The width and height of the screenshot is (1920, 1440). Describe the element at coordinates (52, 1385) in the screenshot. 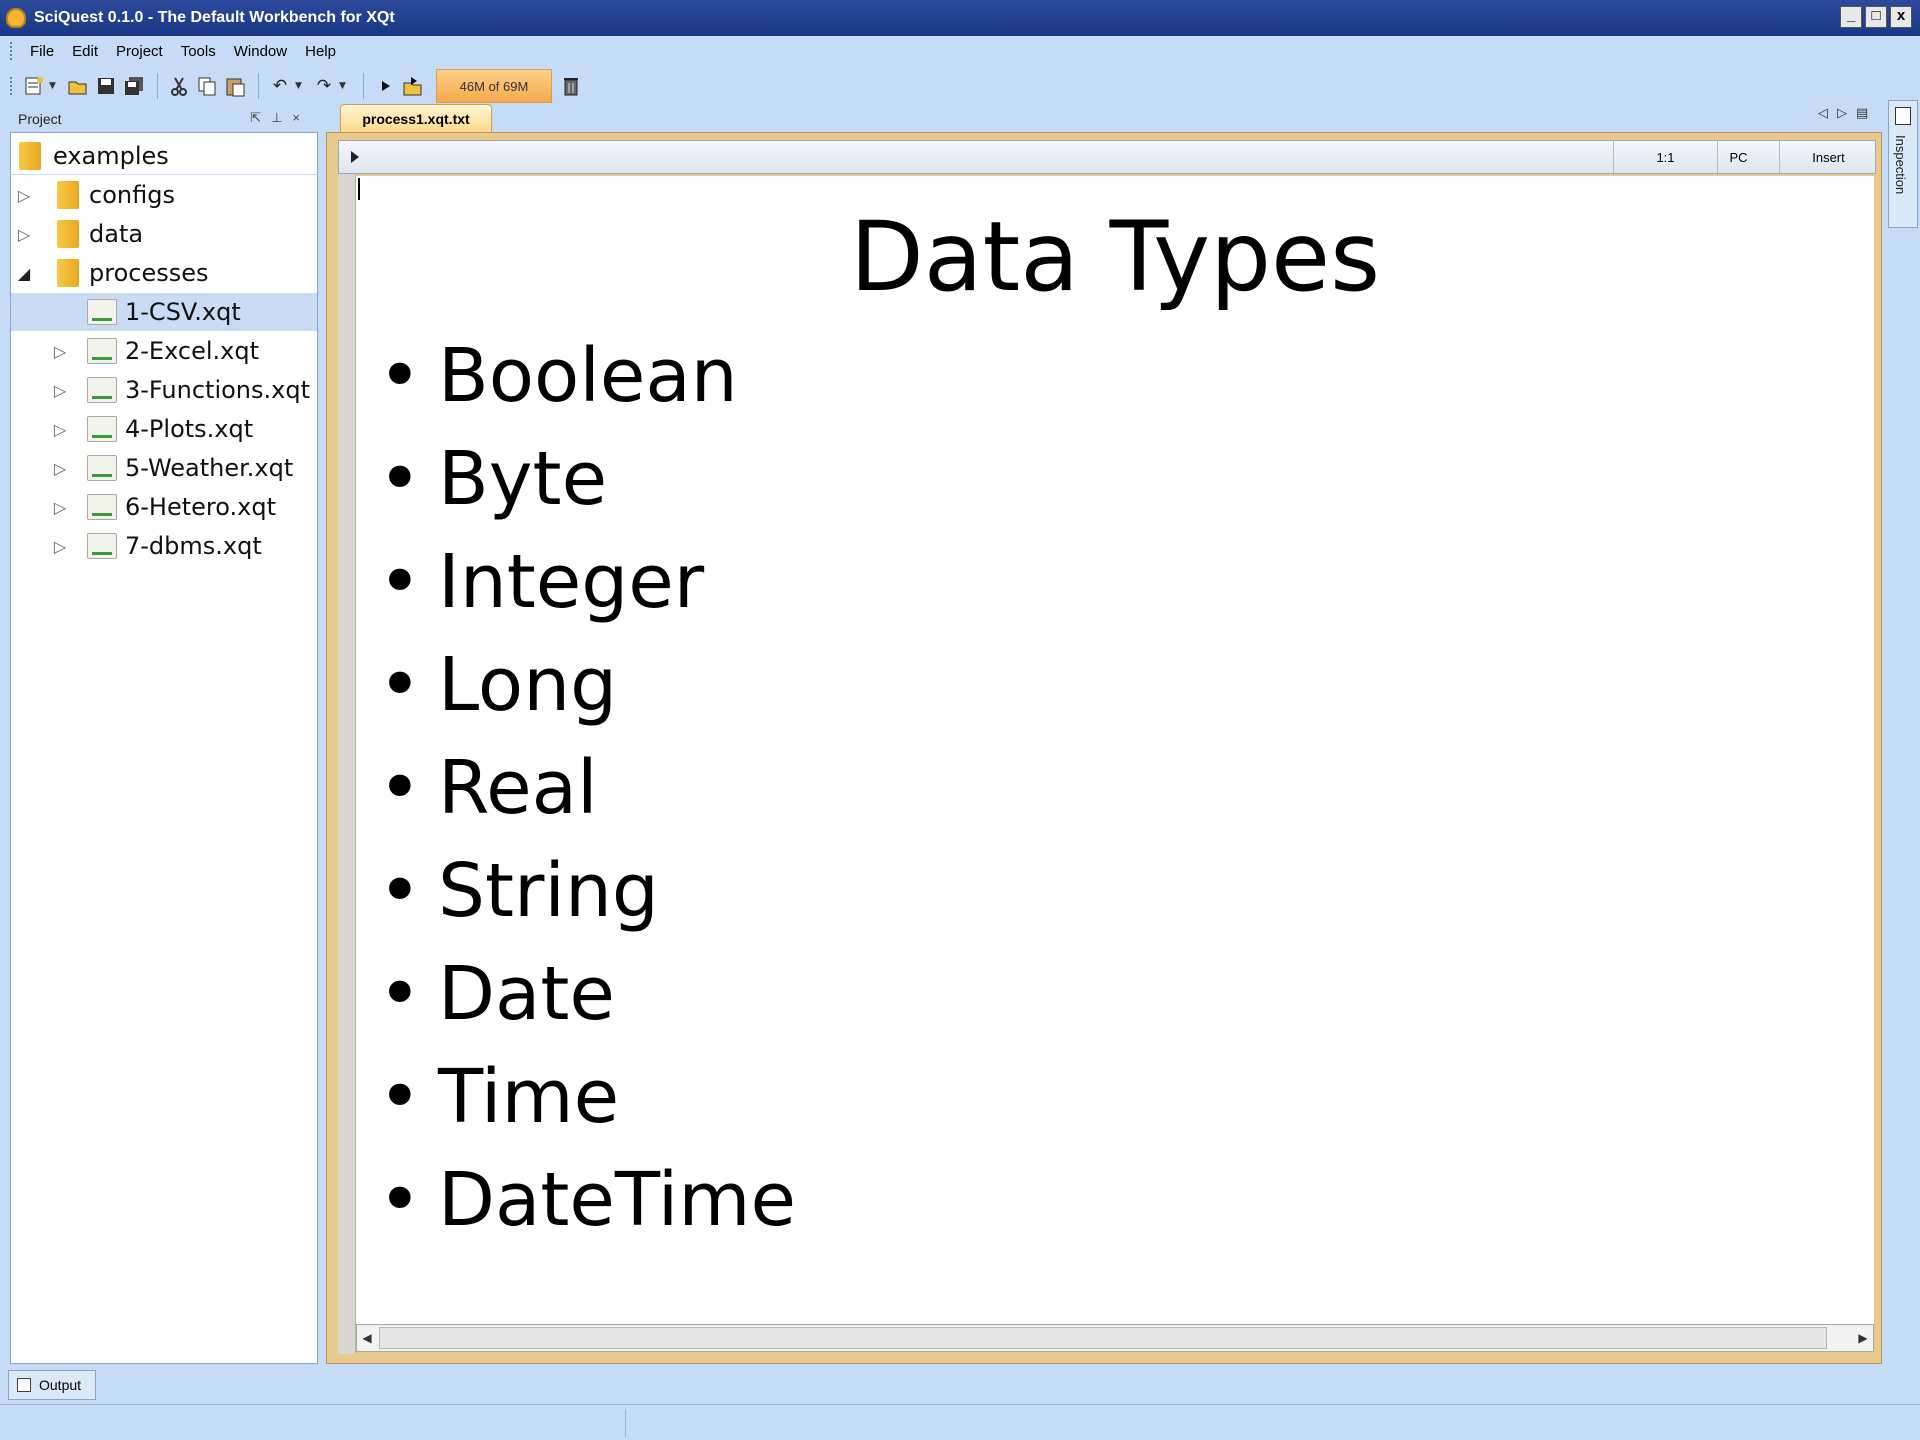

I see `output-tab: Output` at that location.